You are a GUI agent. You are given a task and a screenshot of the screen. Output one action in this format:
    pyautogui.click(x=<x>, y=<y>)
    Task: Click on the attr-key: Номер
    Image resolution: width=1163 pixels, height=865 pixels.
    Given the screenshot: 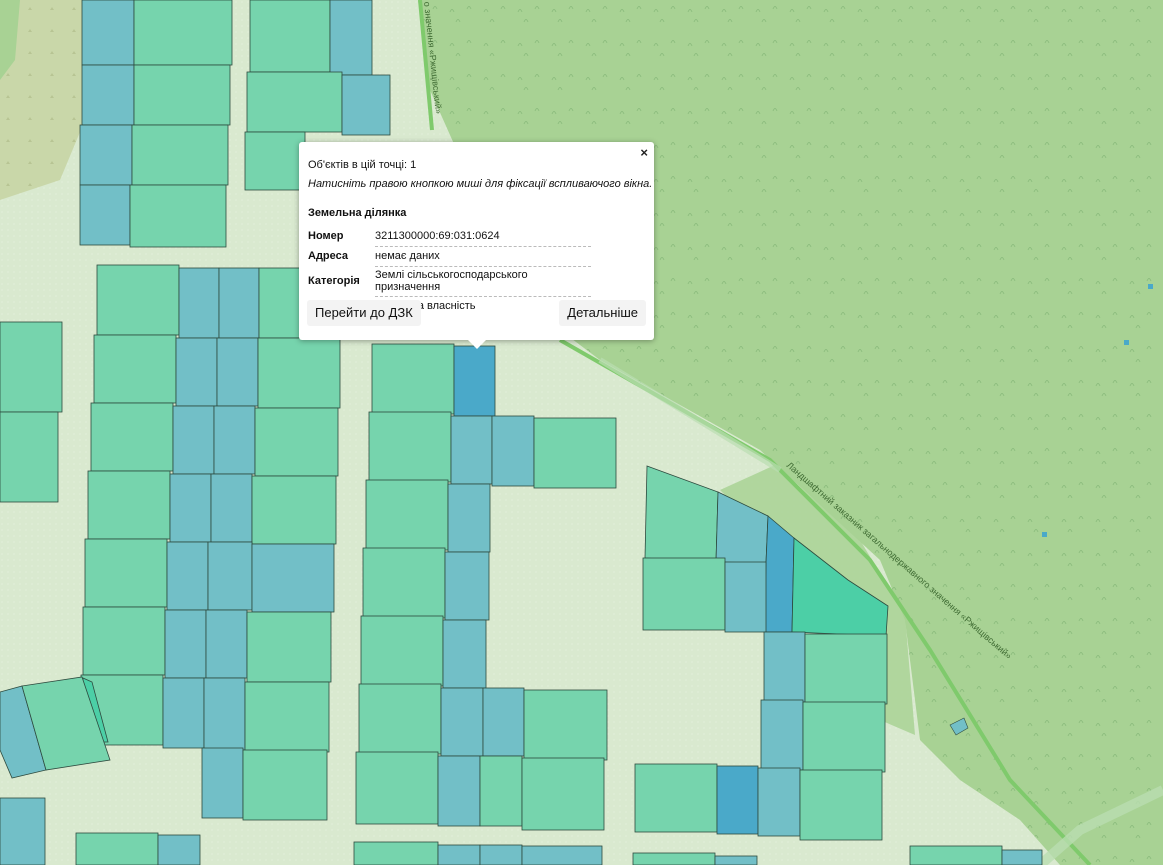 What is the action you would take?
    pyautogui.click(x=326, y=236)
    